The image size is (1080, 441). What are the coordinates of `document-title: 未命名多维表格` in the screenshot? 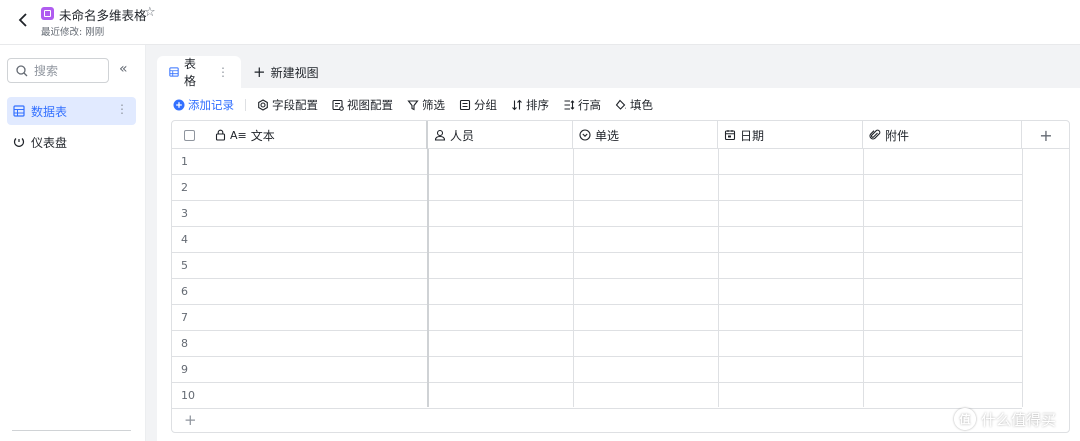 It's located at (103, 14).